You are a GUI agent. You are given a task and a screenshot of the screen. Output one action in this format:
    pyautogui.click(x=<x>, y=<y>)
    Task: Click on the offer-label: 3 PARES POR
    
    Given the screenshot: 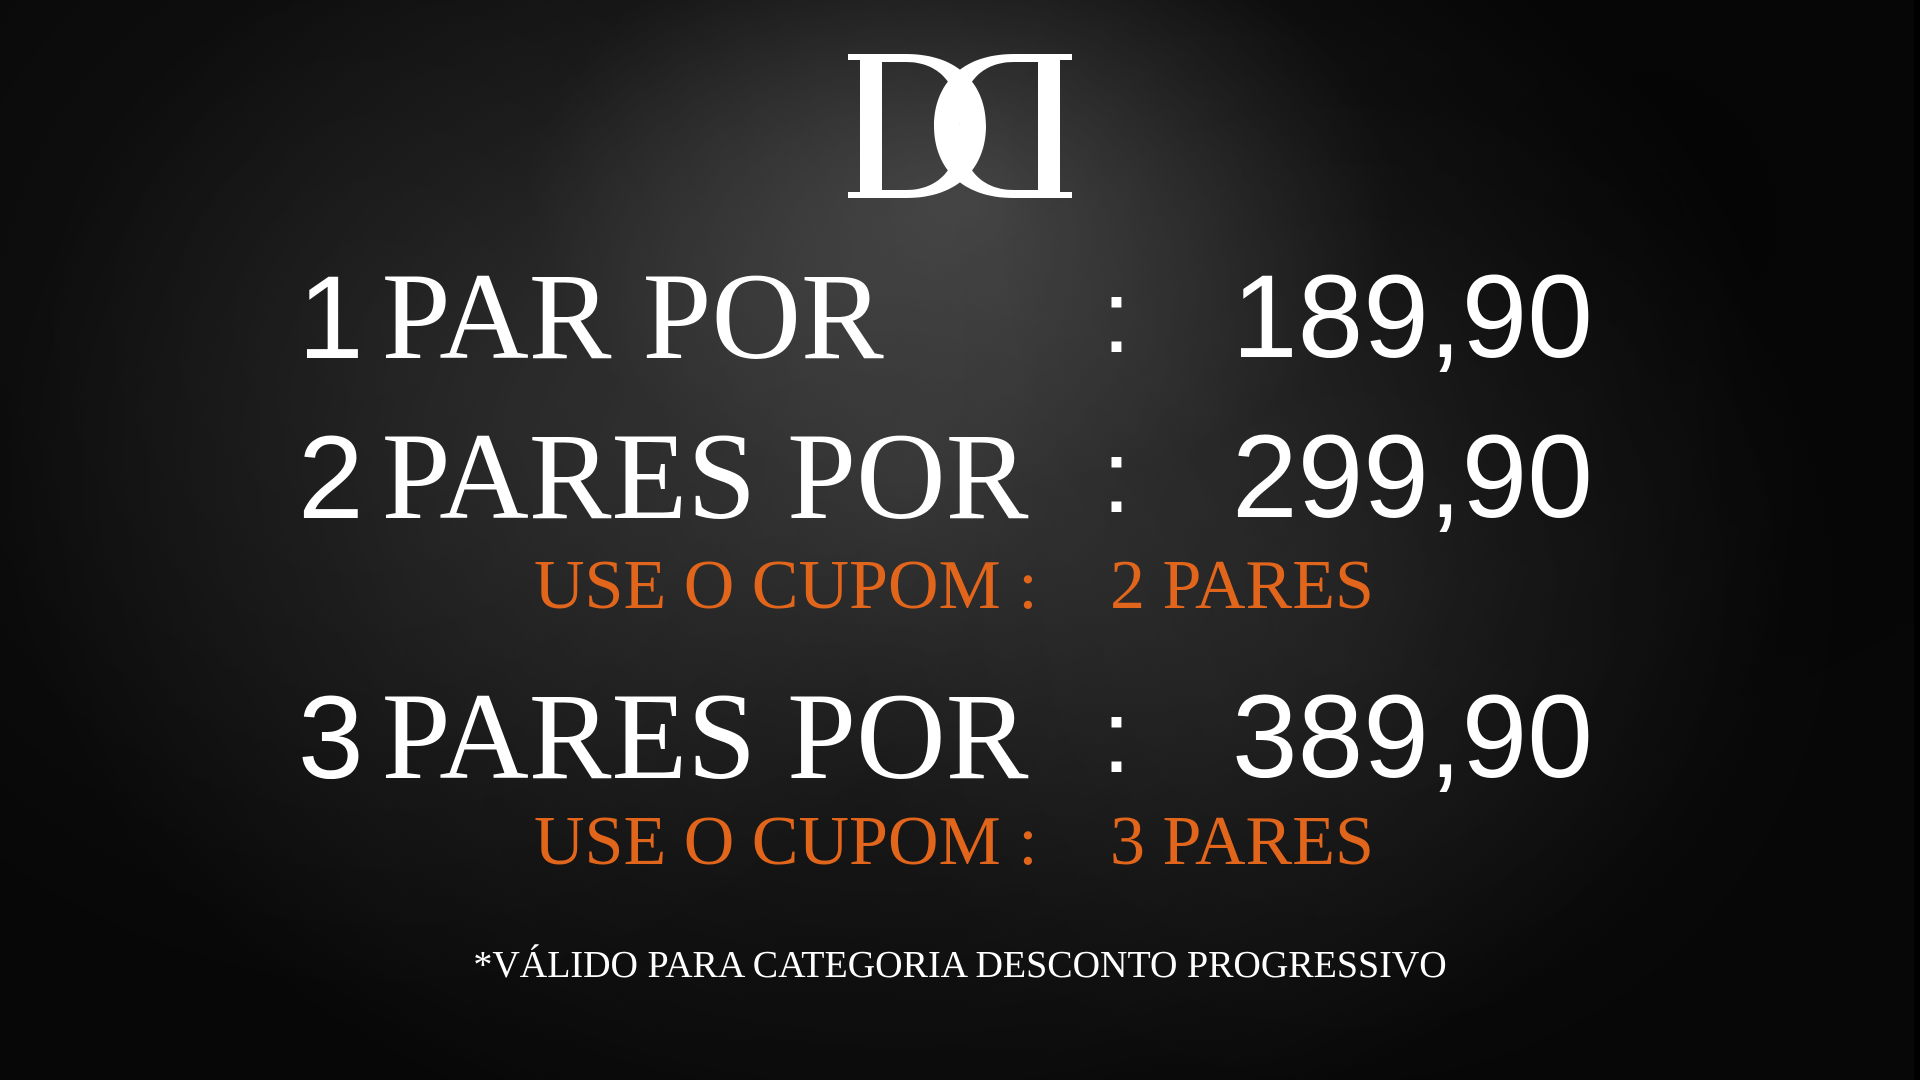 What is the action you would take?
    pyautogui.click(x=663, y=738)
    